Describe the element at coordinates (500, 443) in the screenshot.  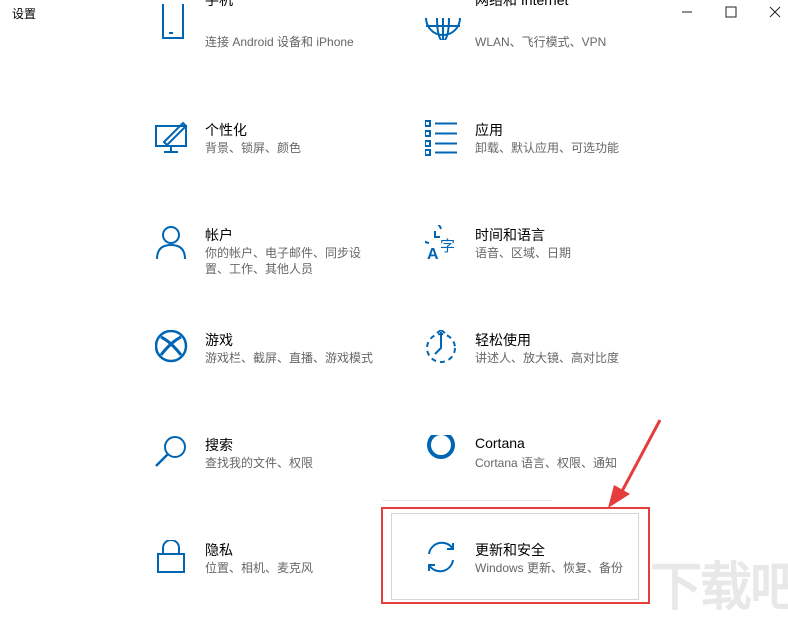
I see `tile-name: Cortana` at that location.